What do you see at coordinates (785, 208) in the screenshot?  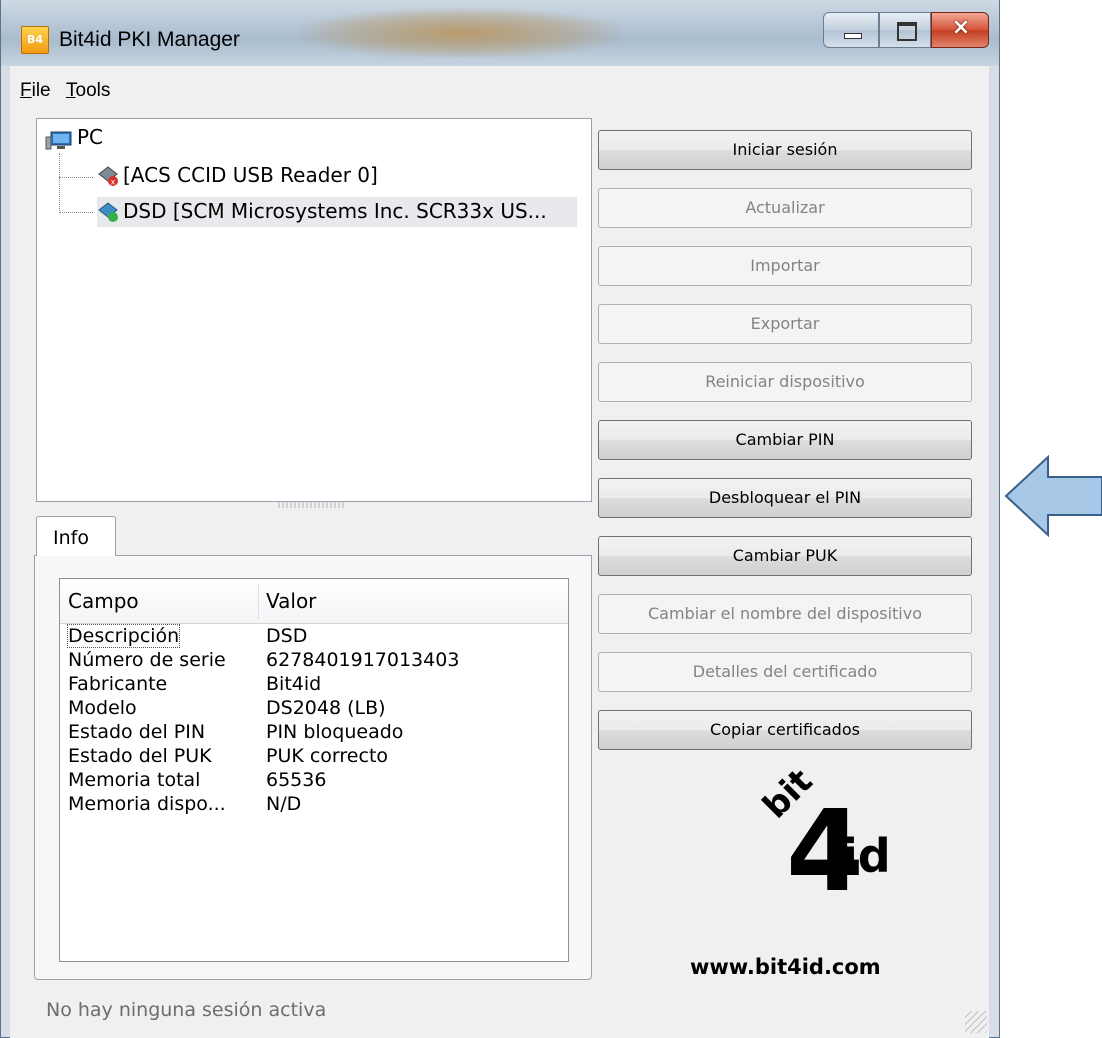 I see `refresh-button: Actualizar` at bounding box center [785, 208].